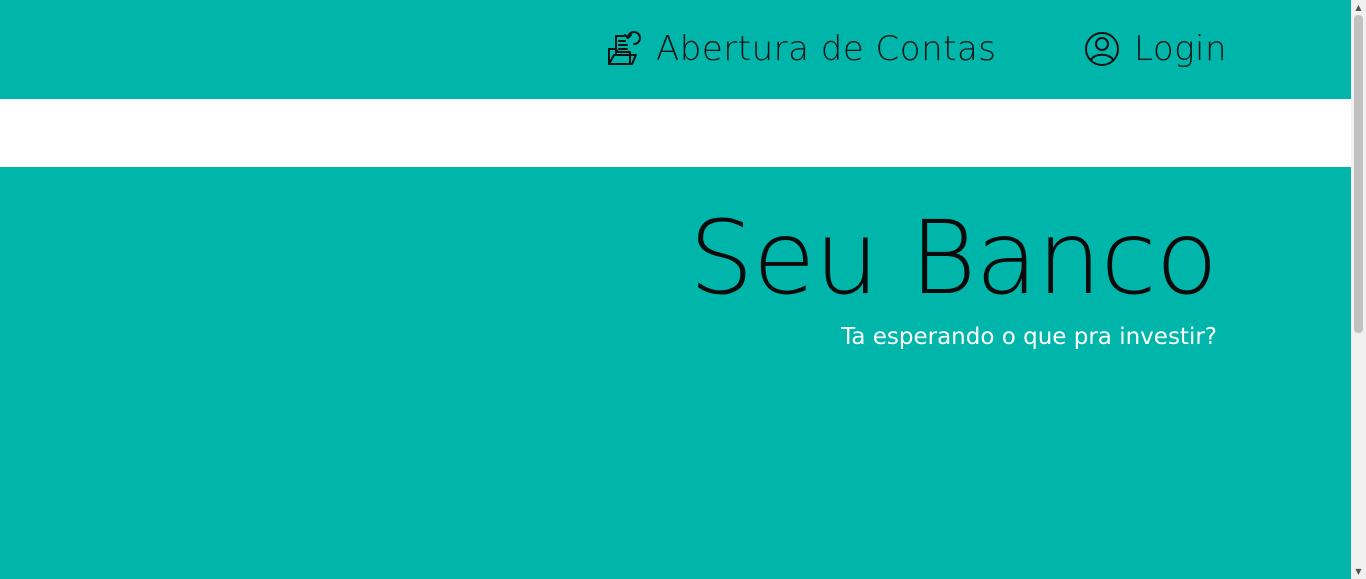  Describe the element at coordinates (624, 49) in the screenshot. I see `folder-upload-icon` at that location.